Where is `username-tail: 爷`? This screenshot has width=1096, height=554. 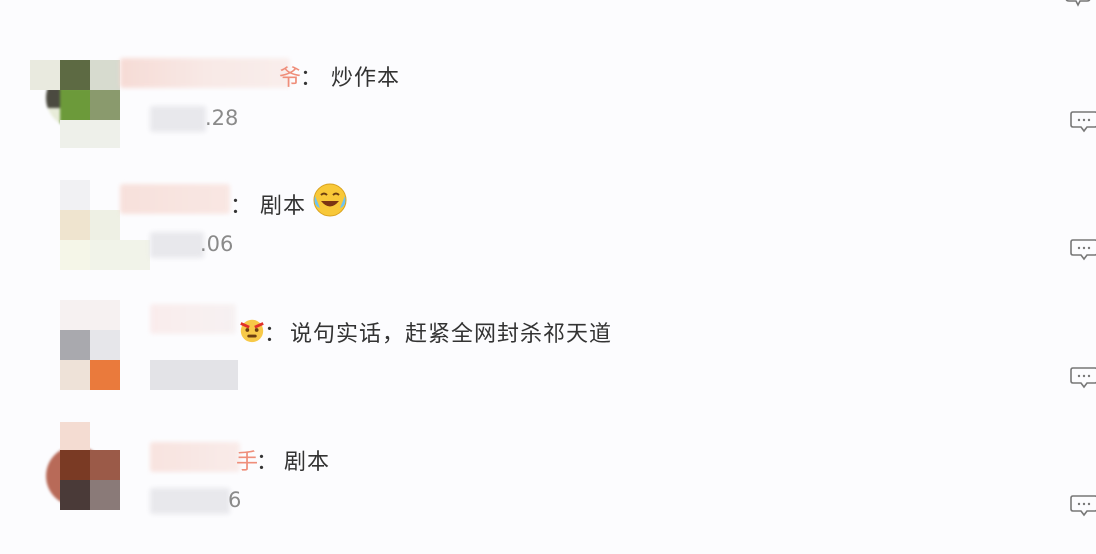
username-tail: 爷 is located at coordinates (290, 78).